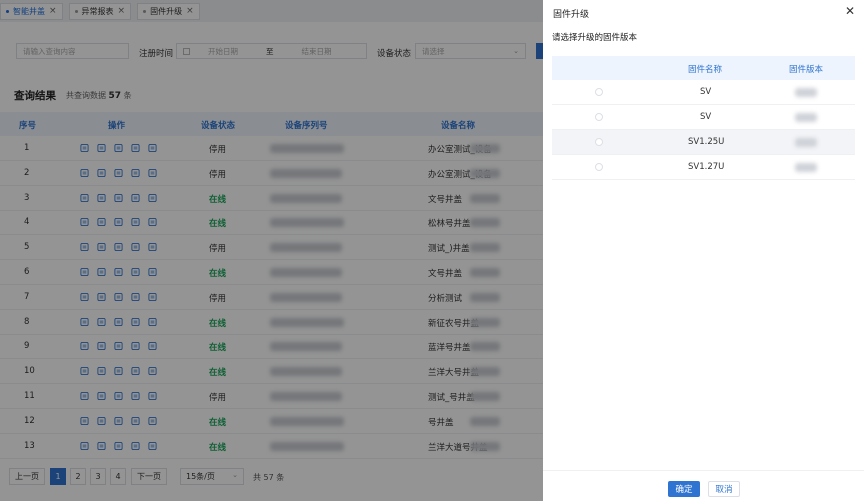 This screenshot has width=864, height=501. I want to click on header-firmware-version: 固件版本, so click(806, 70).